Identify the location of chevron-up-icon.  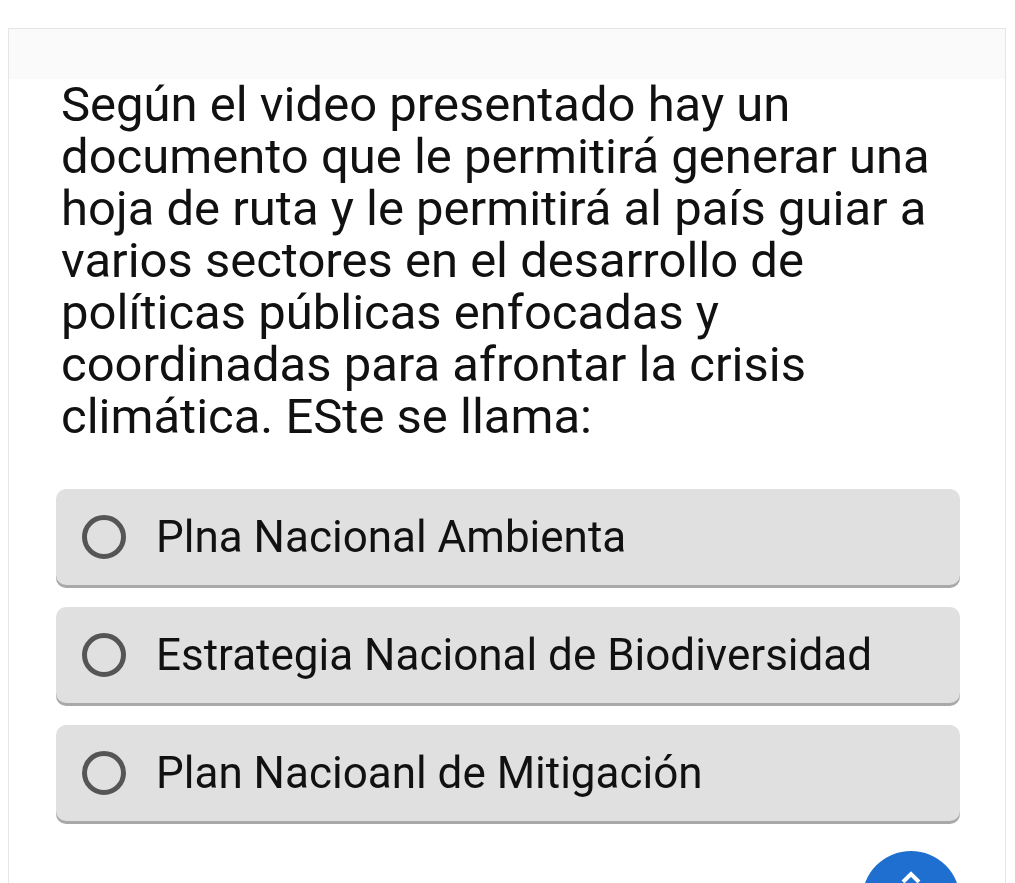
(911, 877).